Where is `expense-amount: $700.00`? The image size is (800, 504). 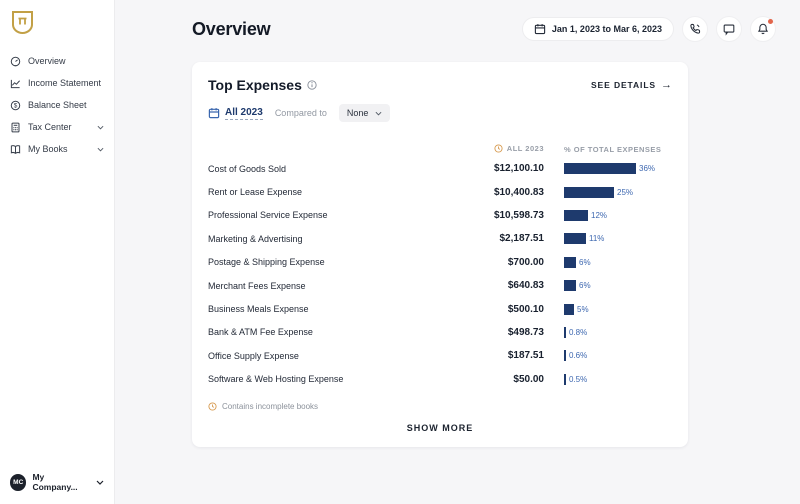
expense-amount: $700.00 is located at coordinates (525, 262).